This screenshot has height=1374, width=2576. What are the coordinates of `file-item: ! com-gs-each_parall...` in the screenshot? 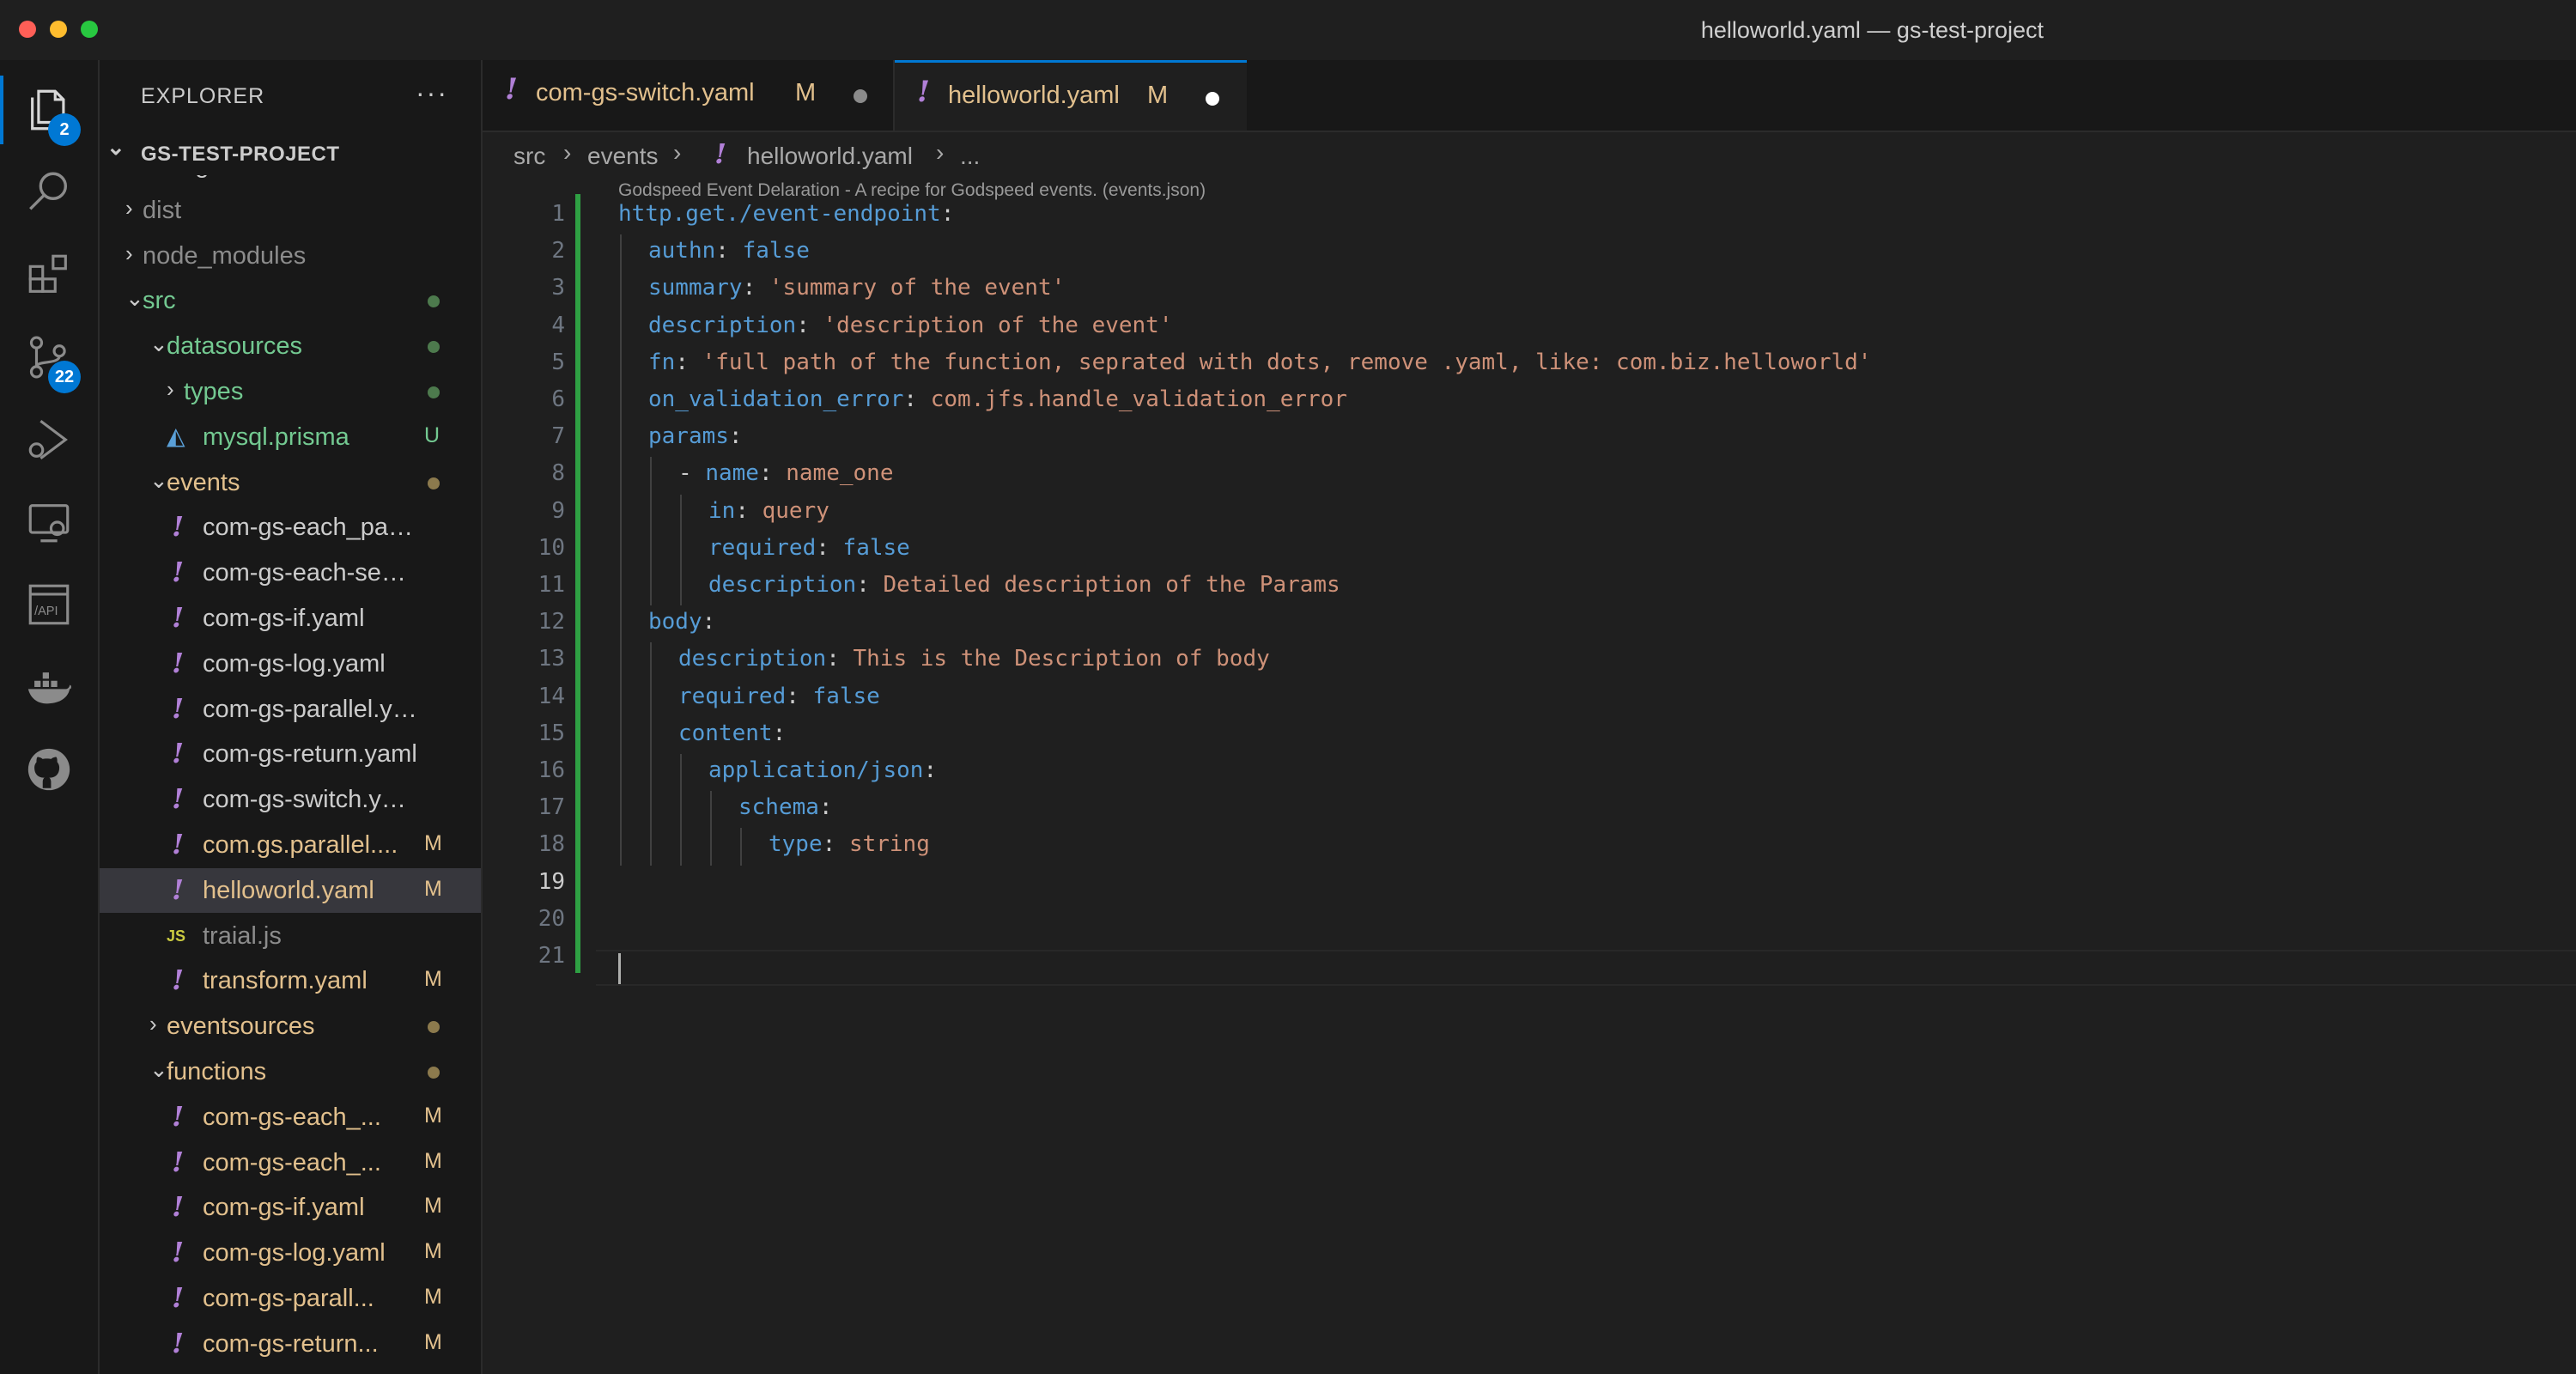 It's located at (291, 527).